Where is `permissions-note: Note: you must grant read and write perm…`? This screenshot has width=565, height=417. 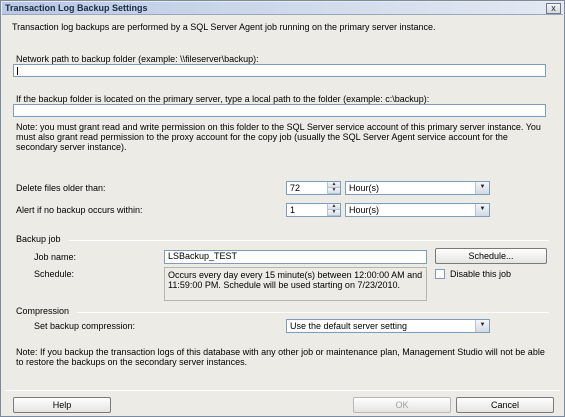 permissions-note: Note: you must grant read and write perm… is located at coordinates (278, 137).